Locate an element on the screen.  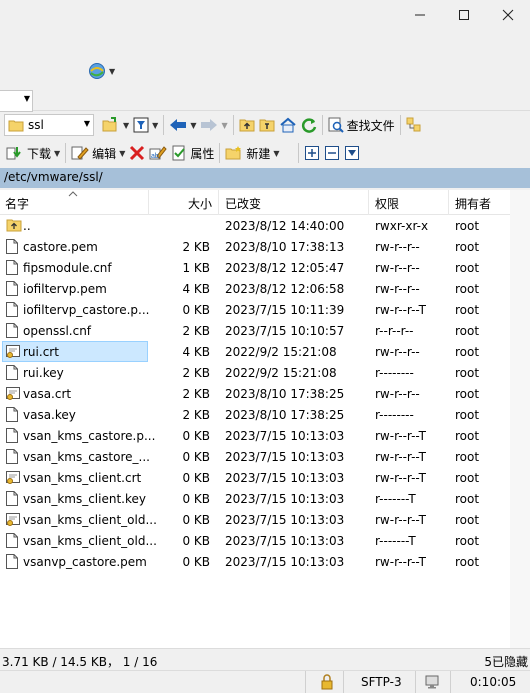
delete-button is located at coordinates (137, 153).